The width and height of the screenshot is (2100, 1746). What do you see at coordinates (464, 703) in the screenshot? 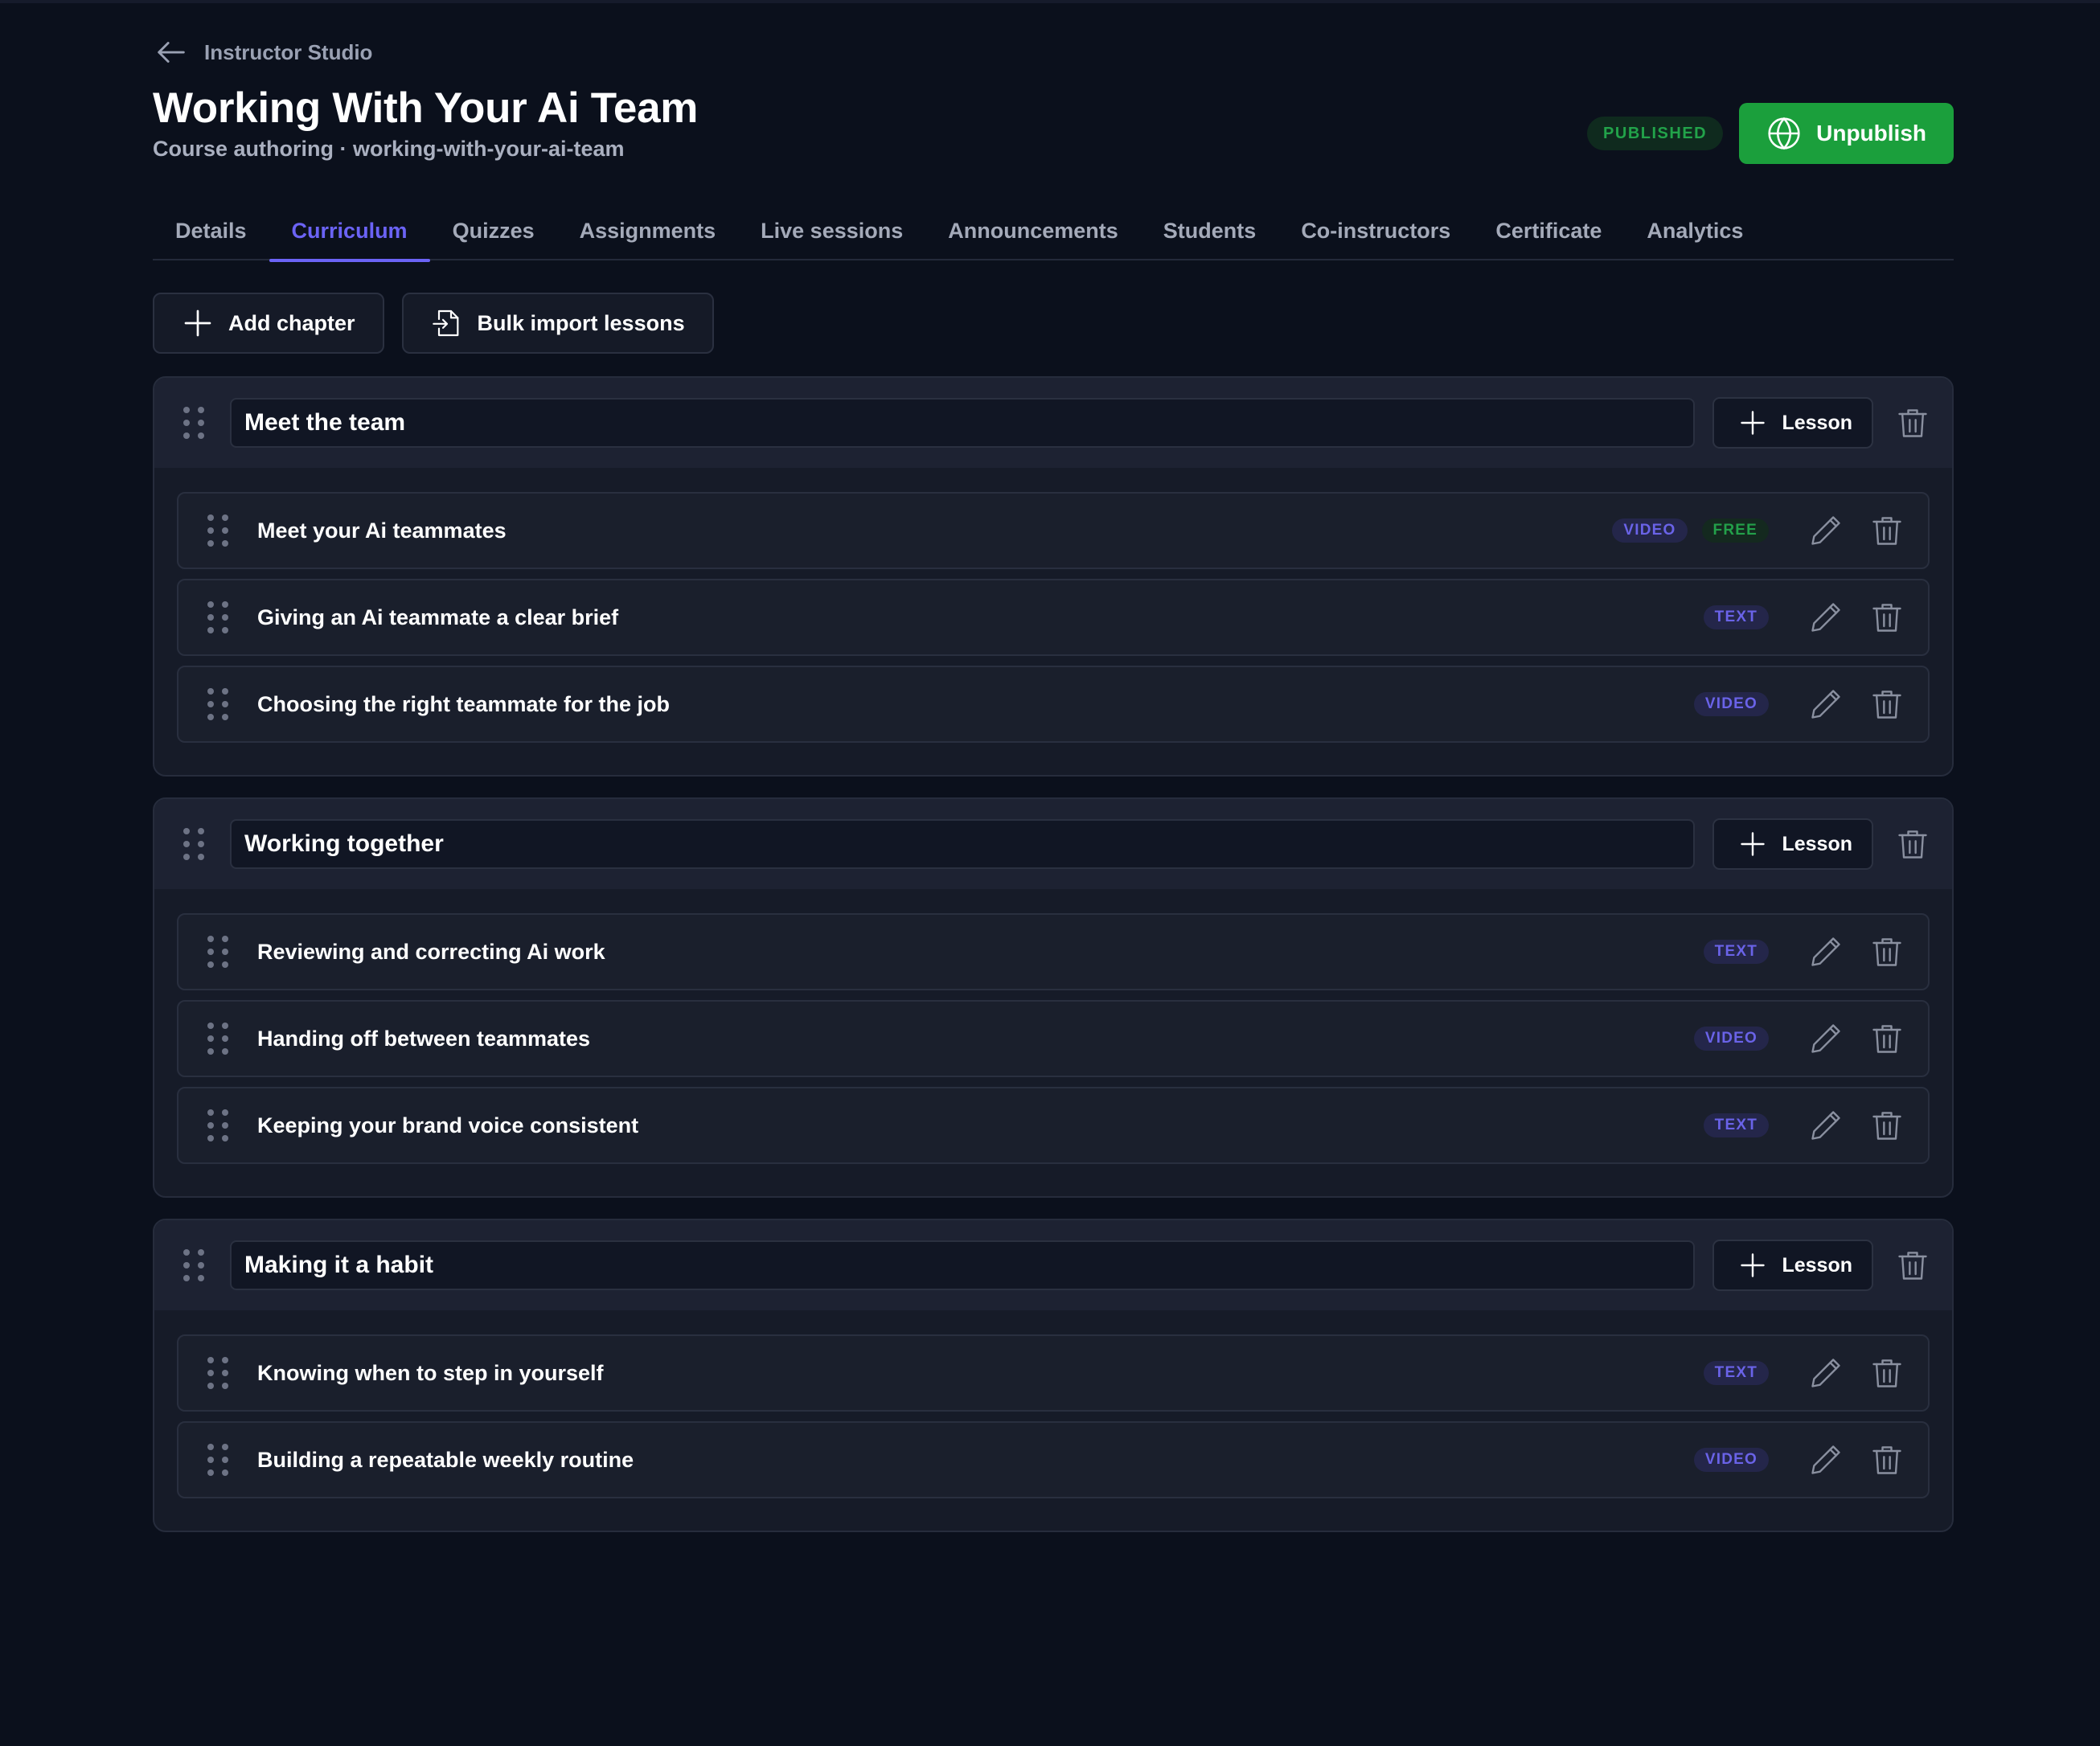
I see `lesson-title: Choosing the right teammate for the job` at bounding box center [464, 703].